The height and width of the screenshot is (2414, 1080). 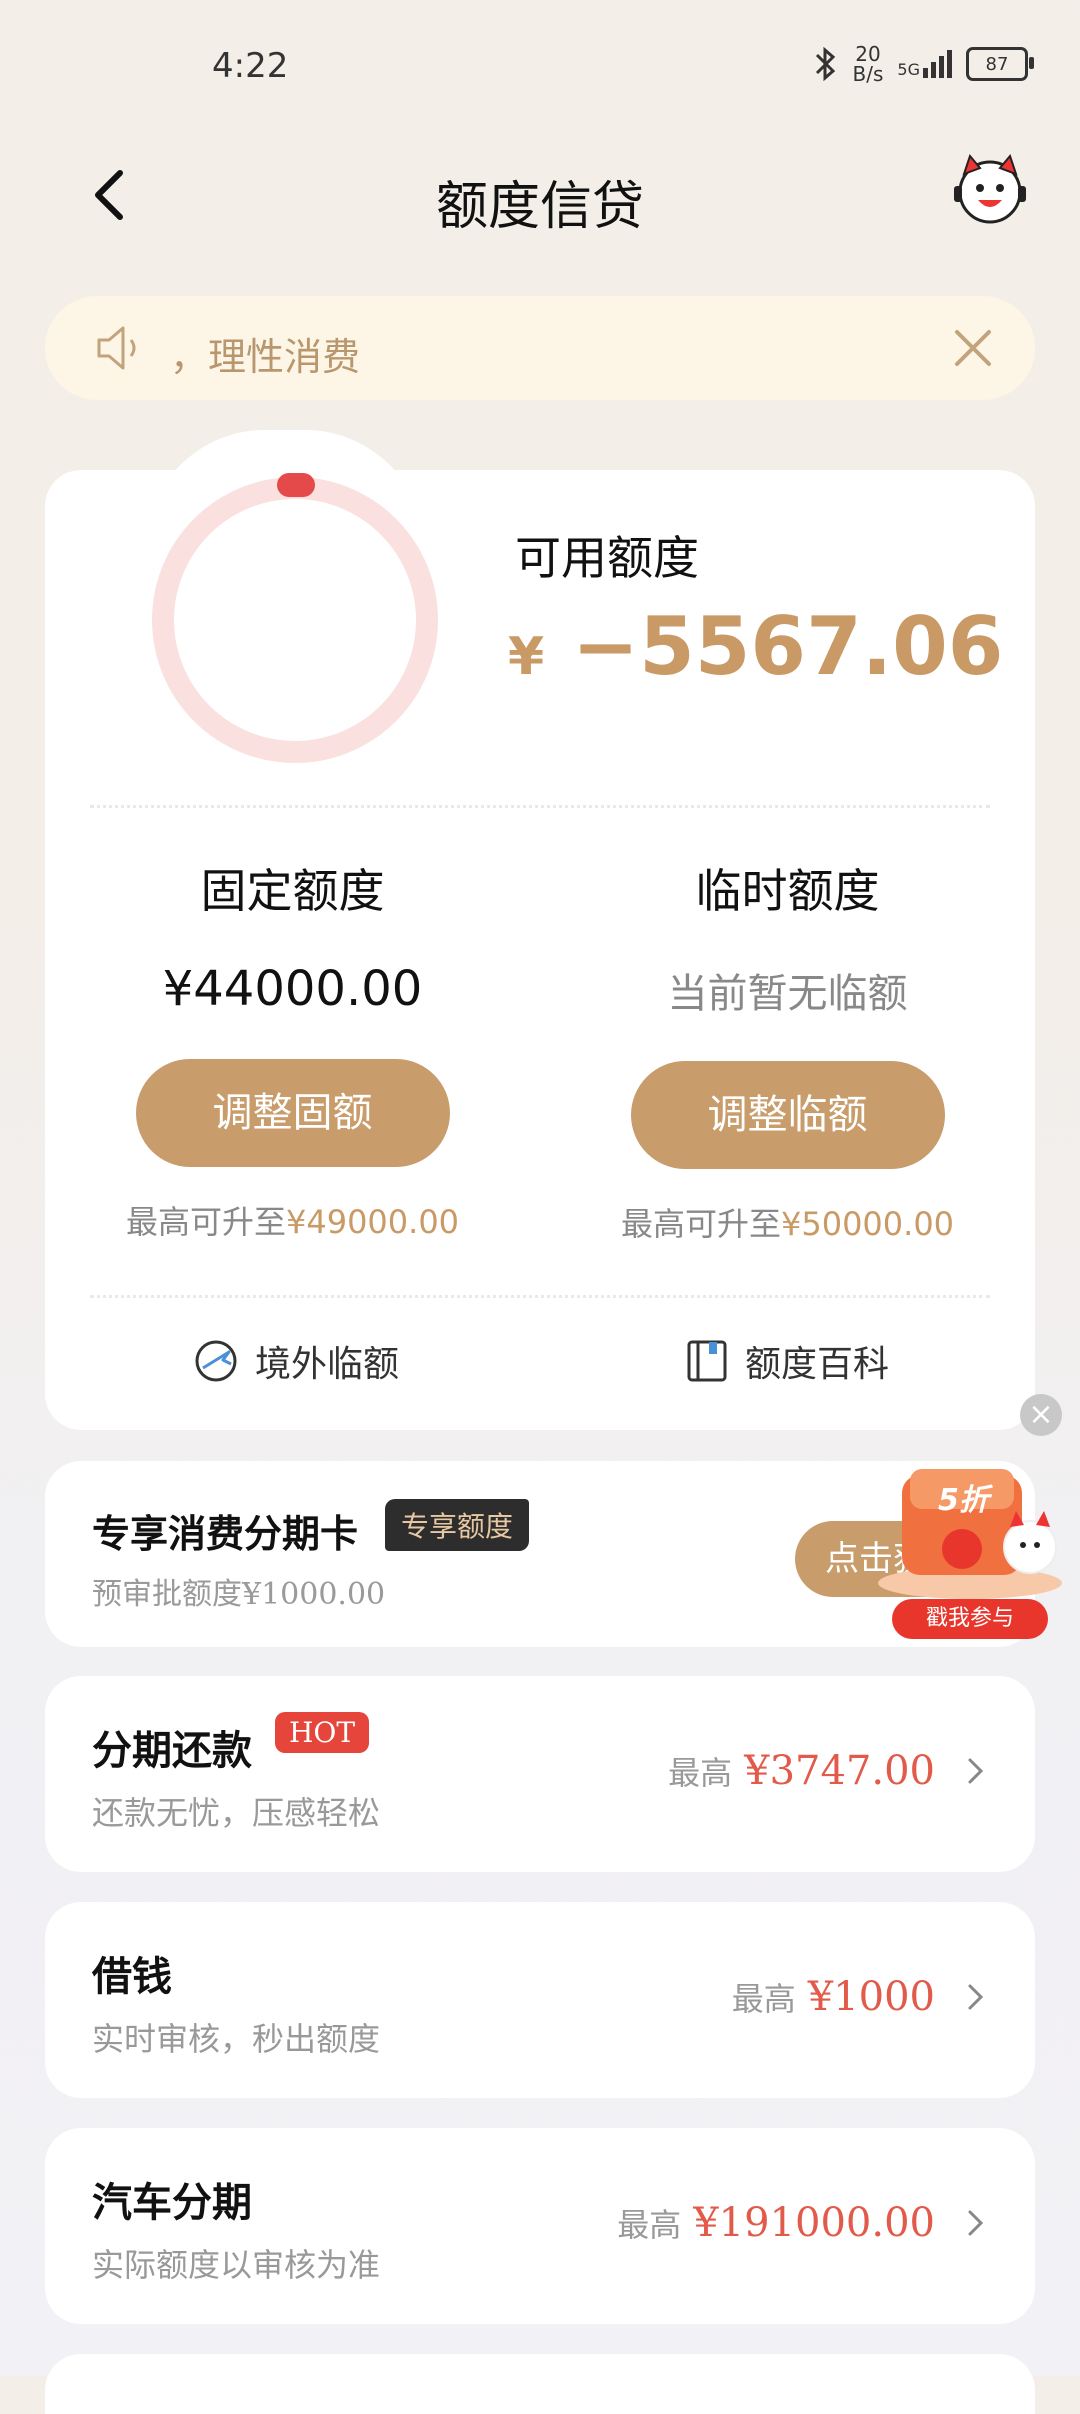 What do you see at coordinates (540, 2226) in the screenshot?
I see `car-installment-row: 汽车分期 实际额度以审核为准 最高 ¥191000.00` at bounding box center [540, 2226].